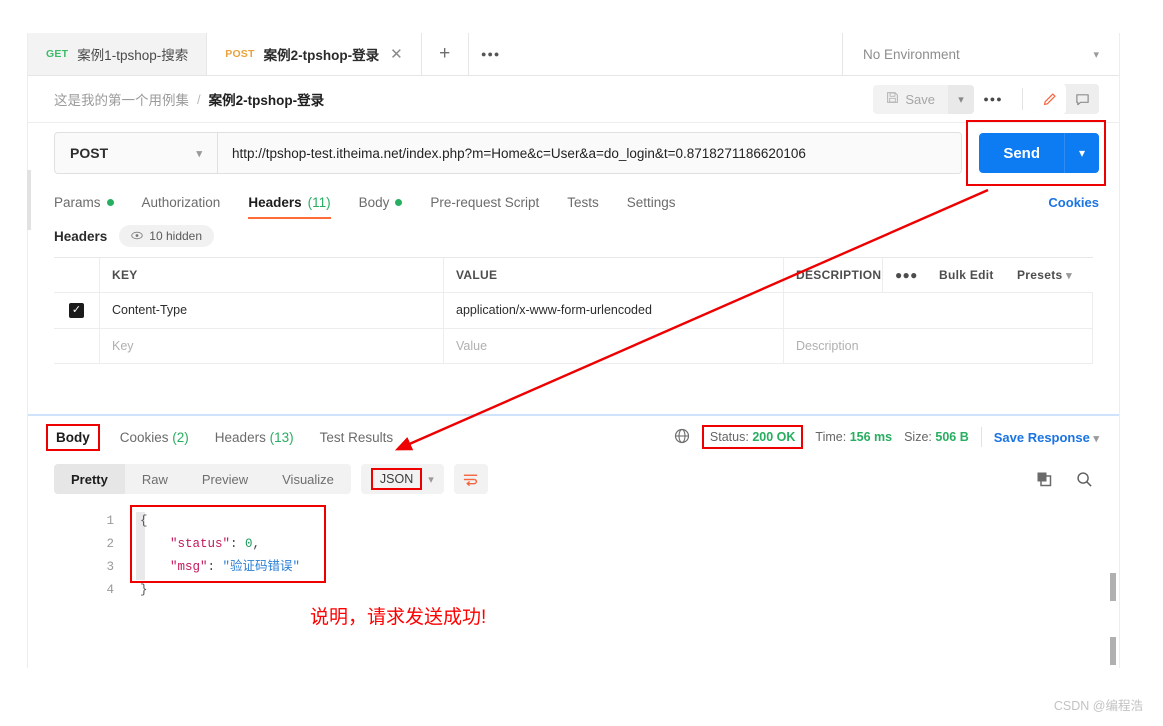 This screenshot has width=1163, height=726. Describe the element at coordinates (614, 346) in the screenshot. I see `header-value-input: Value` at that location.